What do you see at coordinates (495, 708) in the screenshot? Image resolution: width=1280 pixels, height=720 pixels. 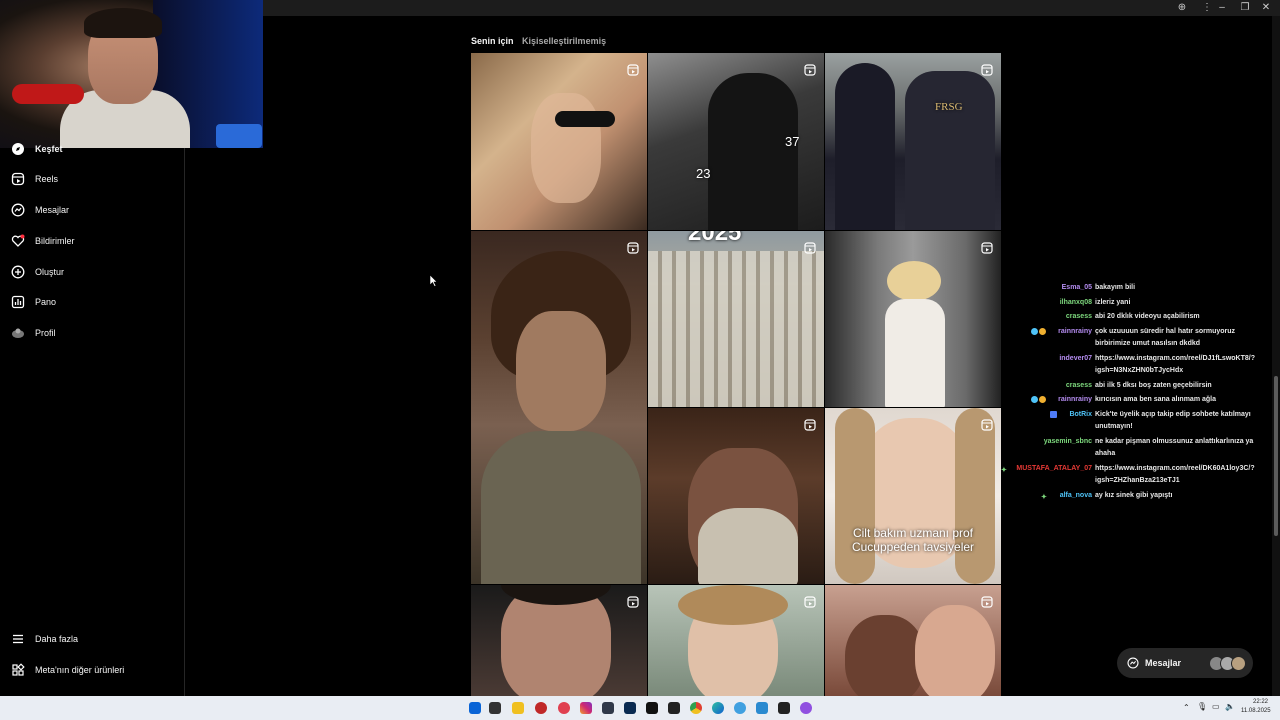 I see `task-view-icon` at bounding box center [495, 708].